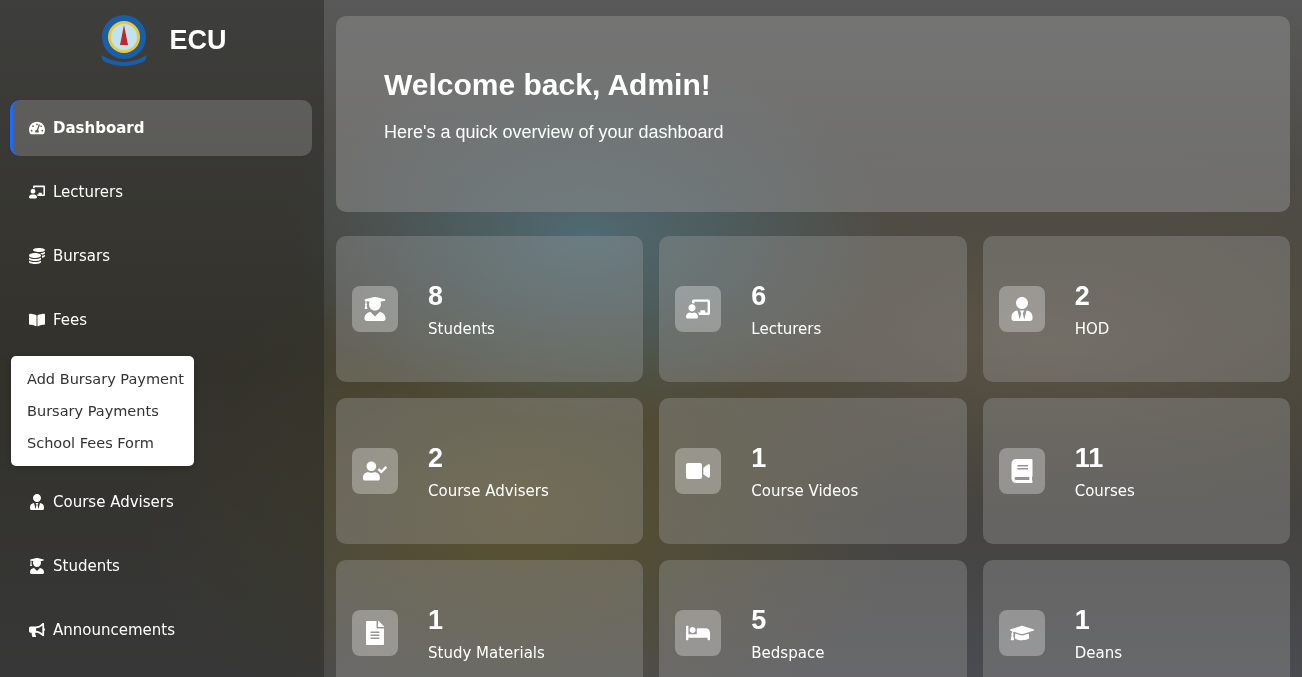  I want to click on sidebar-item: Fees, so click(161, 320).